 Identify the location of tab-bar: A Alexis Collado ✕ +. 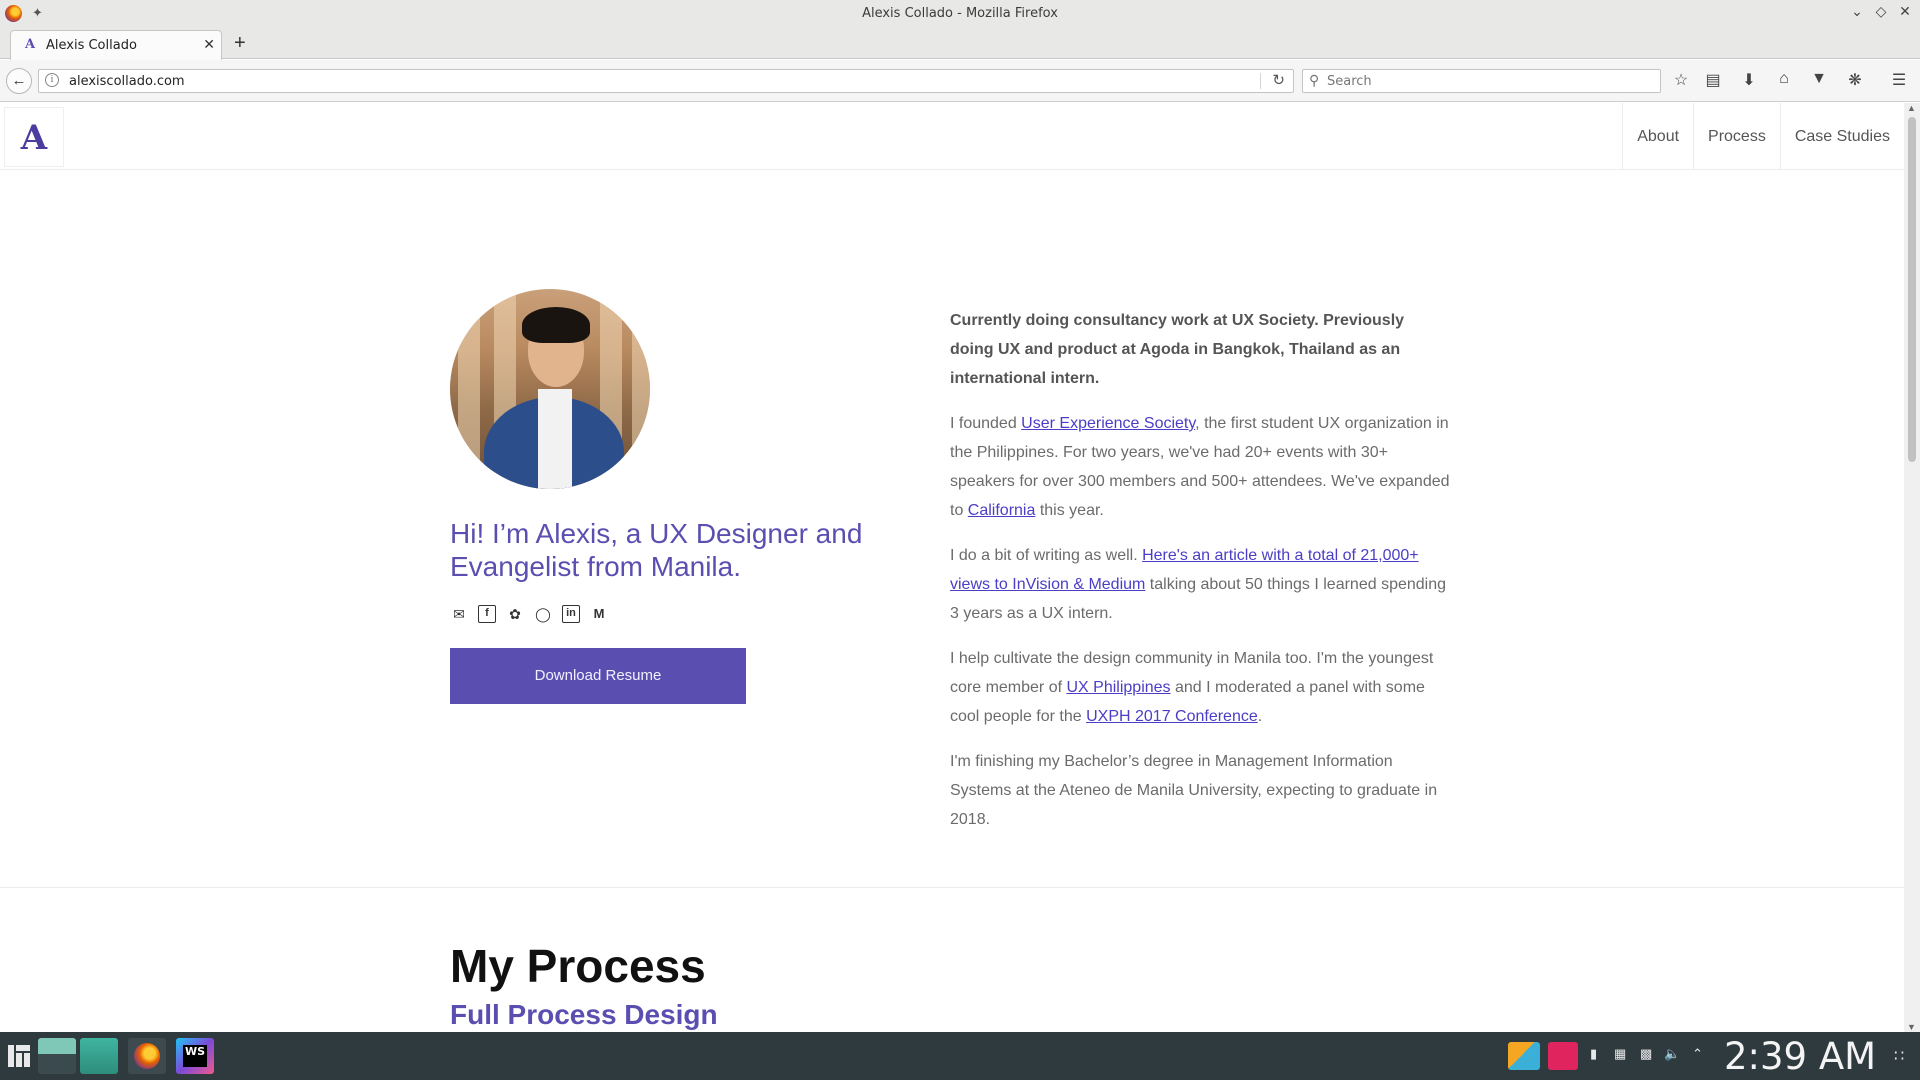
(960, 44).